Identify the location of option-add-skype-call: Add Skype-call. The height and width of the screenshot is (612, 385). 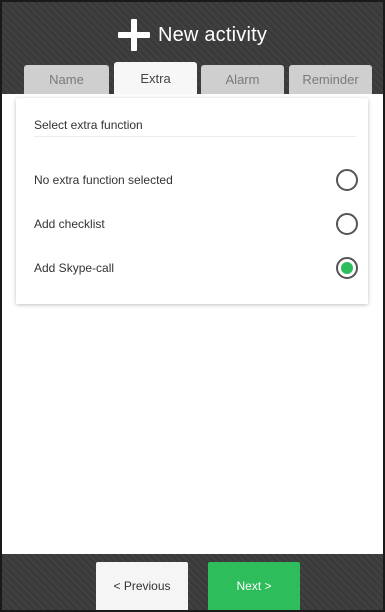
(192, 268).